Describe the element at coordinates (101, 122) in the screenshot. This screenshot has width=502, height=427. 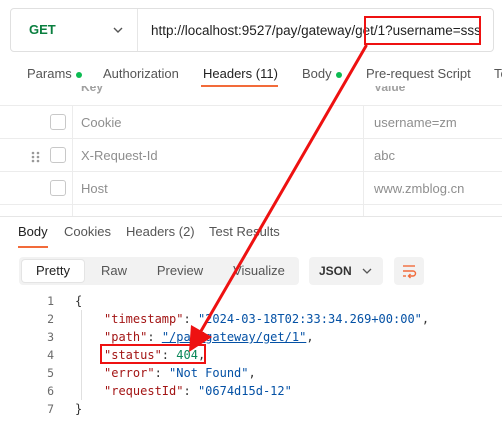
I see `header-key: Cookie` at that location.